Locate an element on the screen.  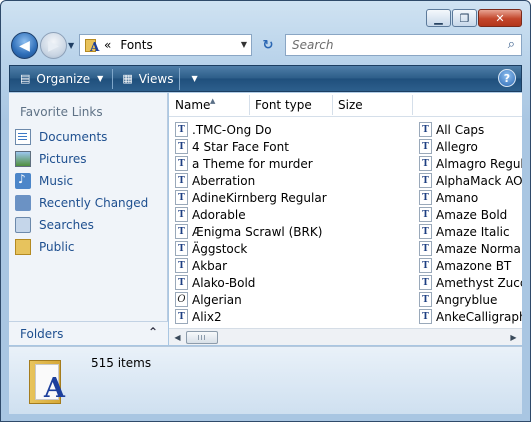
caption-buttons: ▁ ❐ ✕ is located at coordinates (474, 18).